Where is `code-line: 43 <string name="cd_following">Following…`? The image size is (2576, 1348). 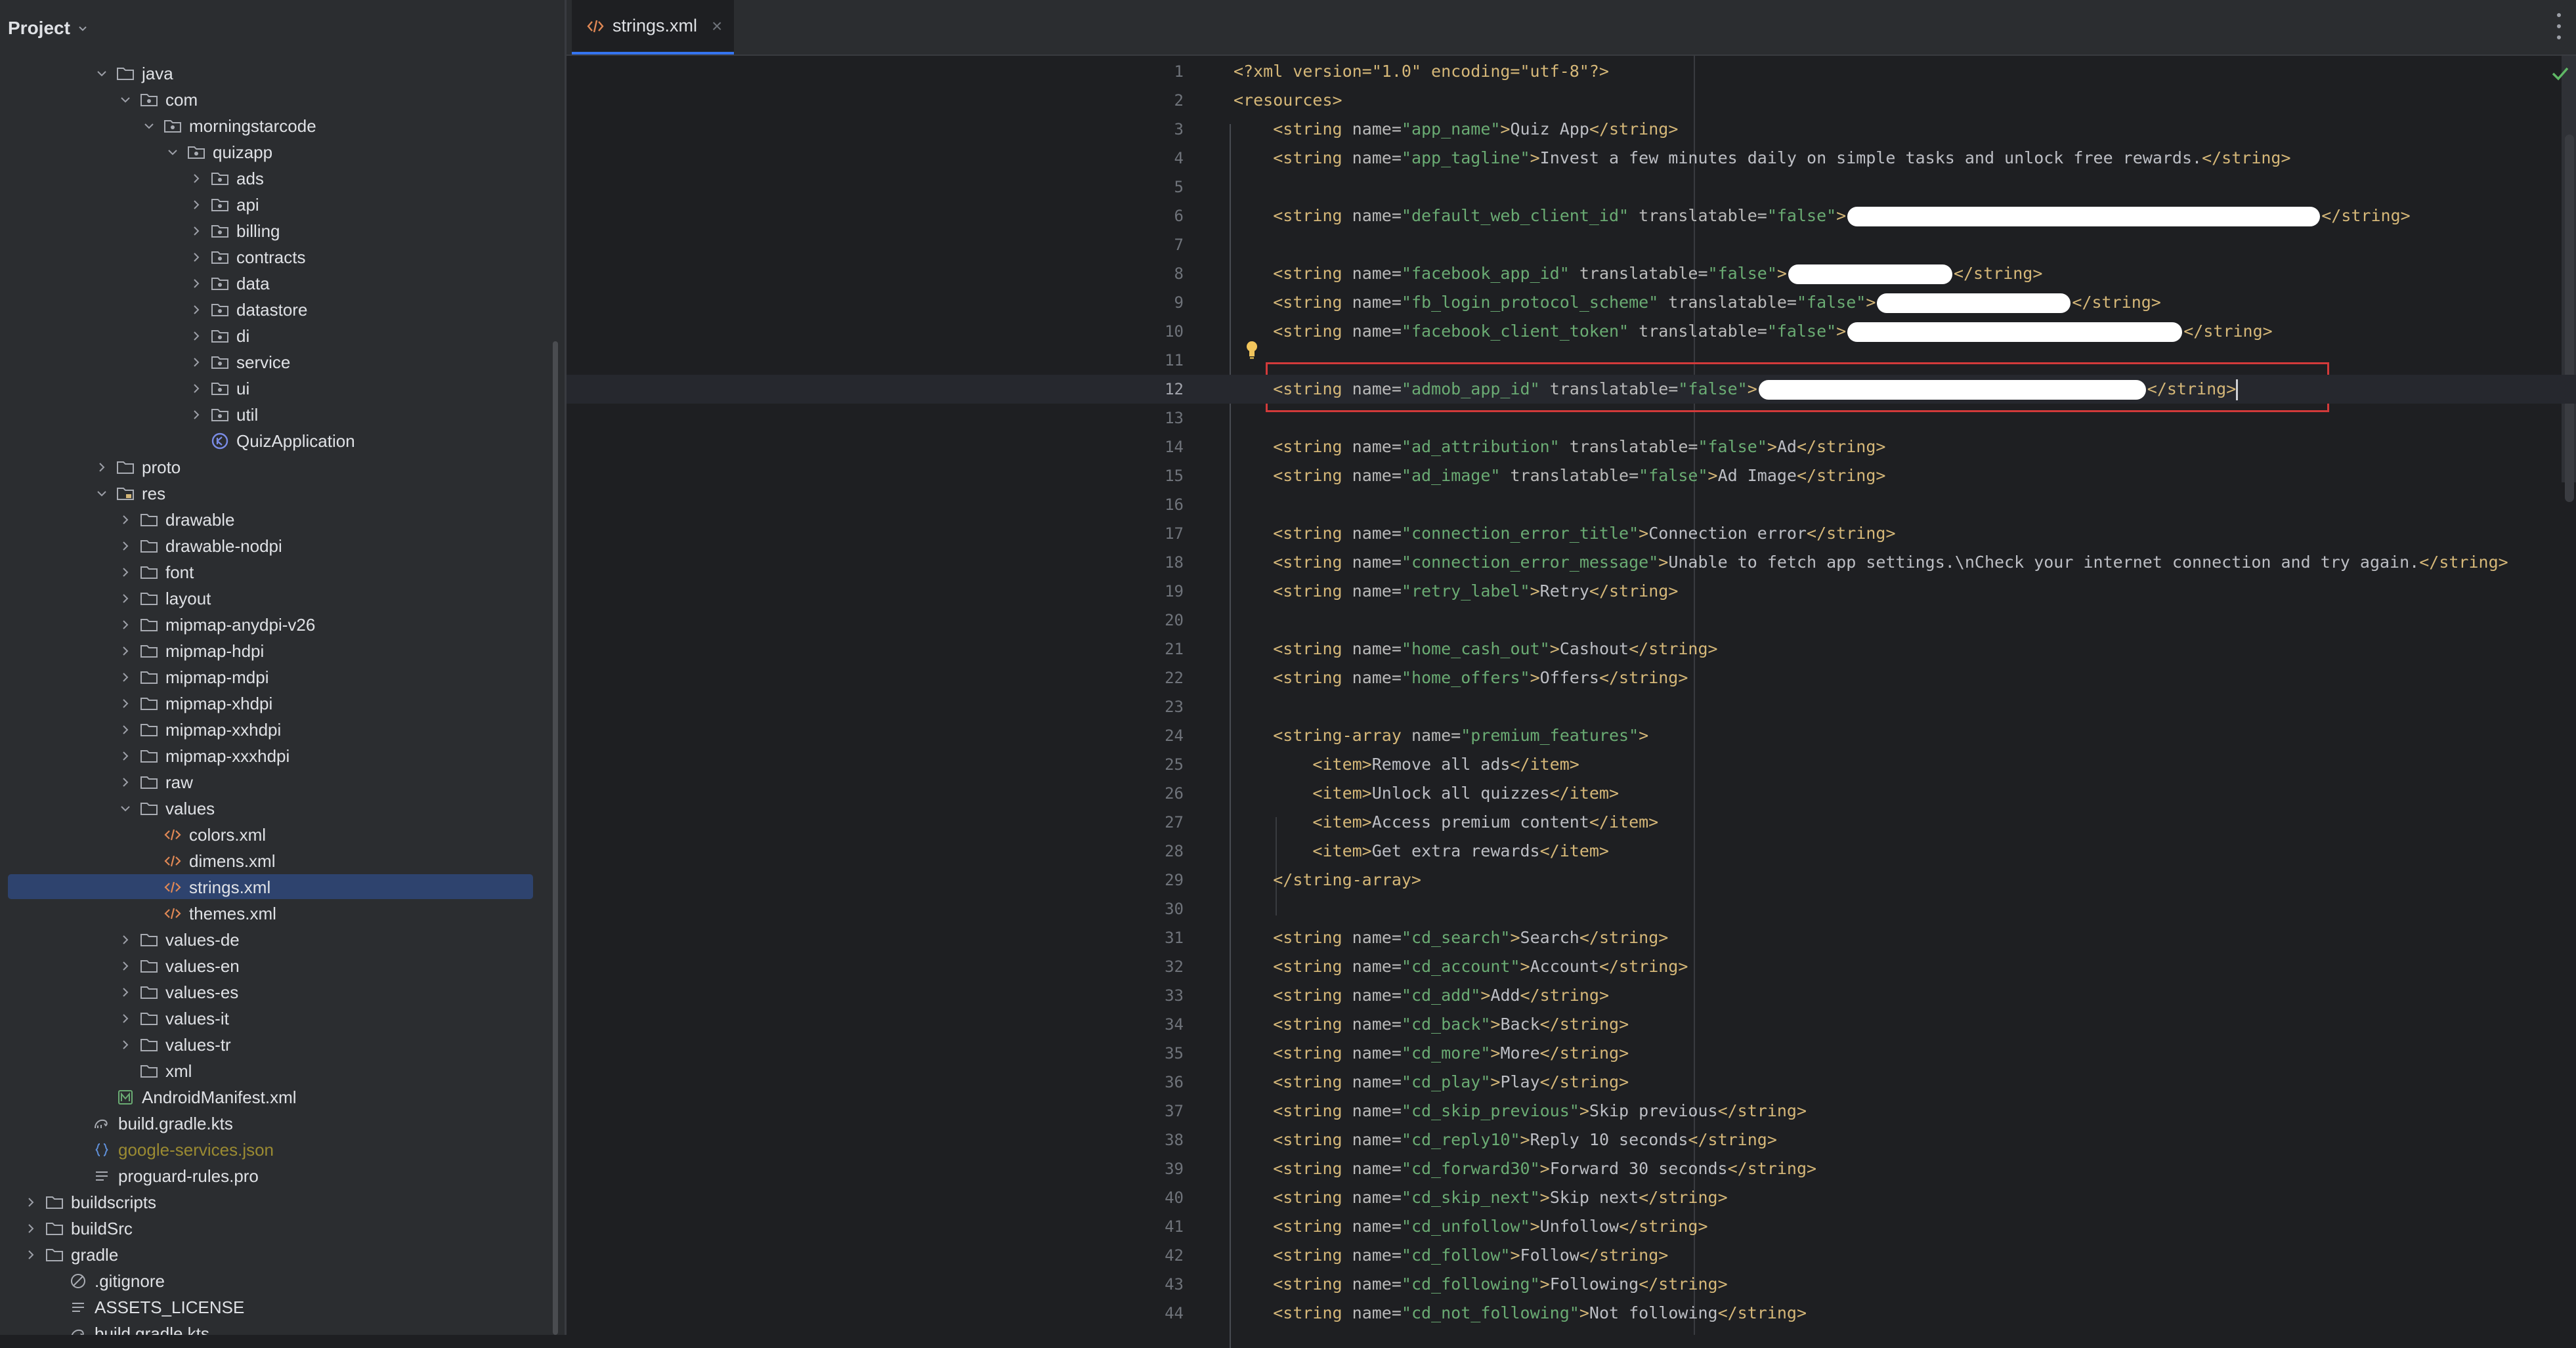 code-line: 43 <string name="cd_following">Following… is located at coordinates (1571, 1284).